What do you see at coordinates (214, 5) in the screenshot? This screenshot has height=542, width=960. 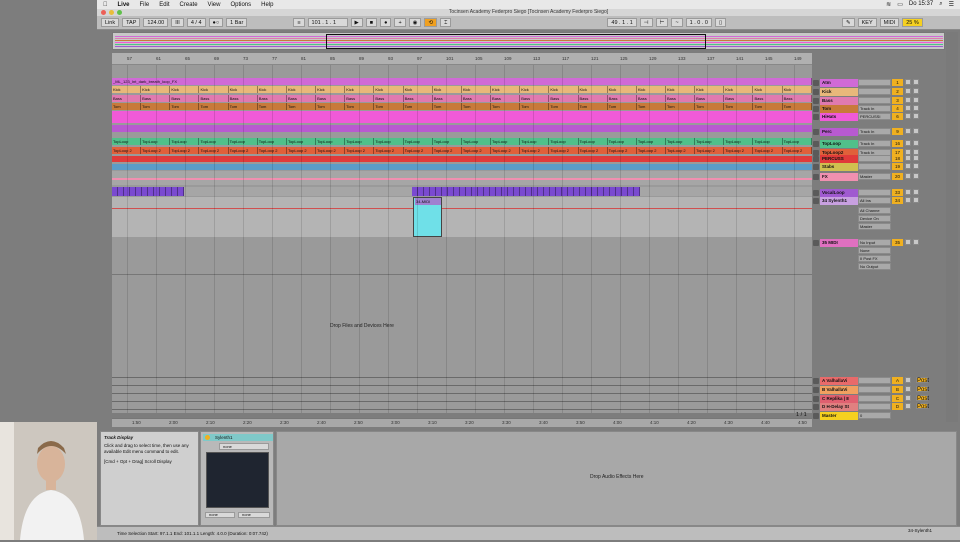 I see `menu-view: View` at bounding box center [214, 5].